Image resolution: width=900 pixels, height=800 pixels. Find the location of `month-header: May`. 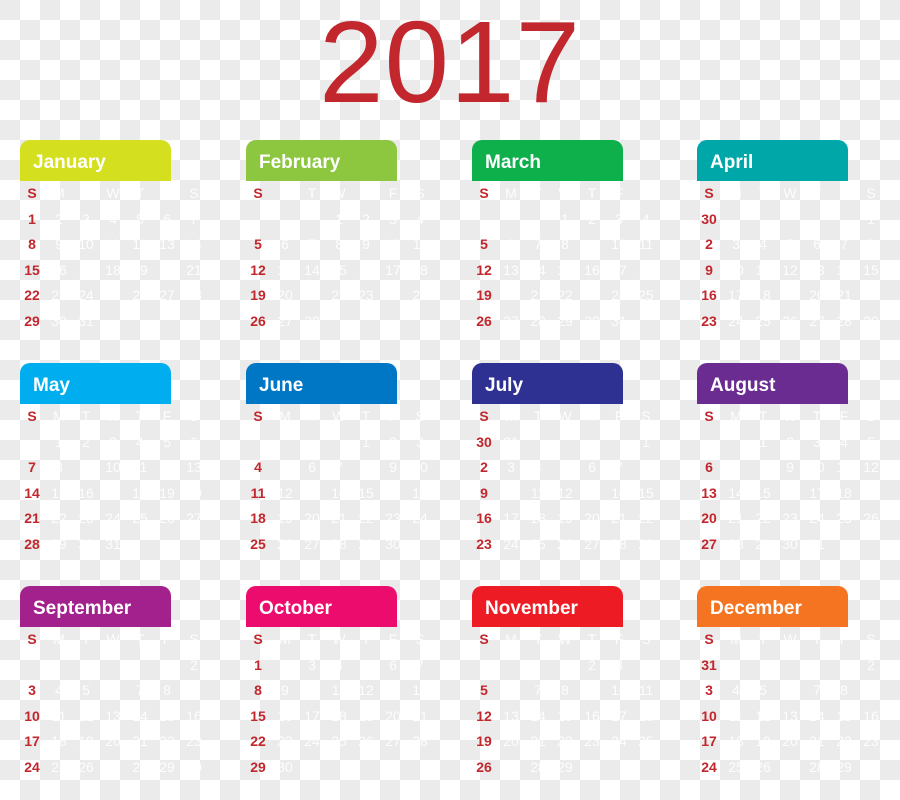

month-header: May is located at coordinates (95, 383).